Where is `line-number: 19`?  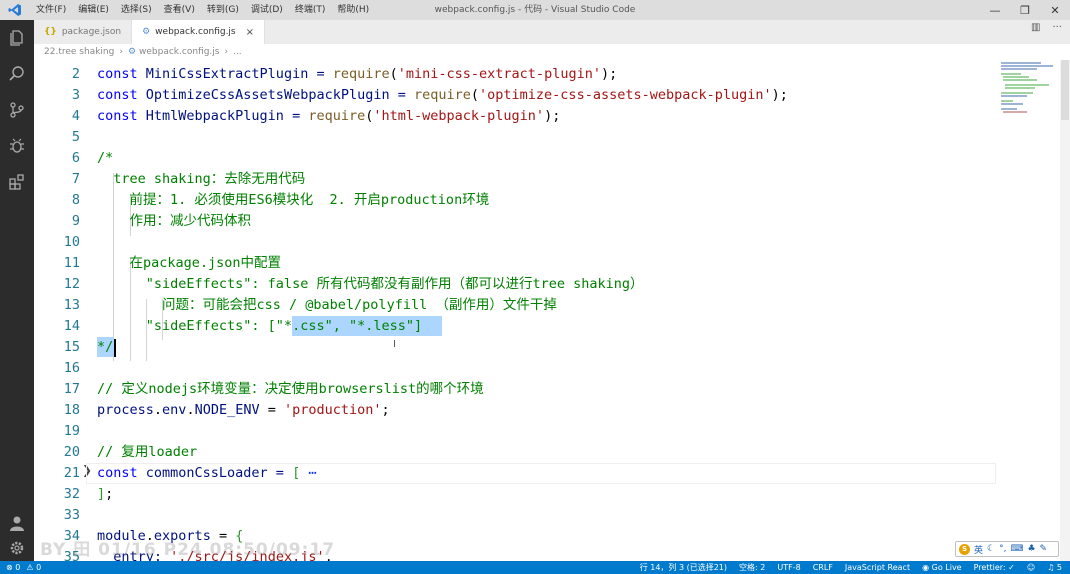
line-number: 19 is located at coordinates (71, 431).